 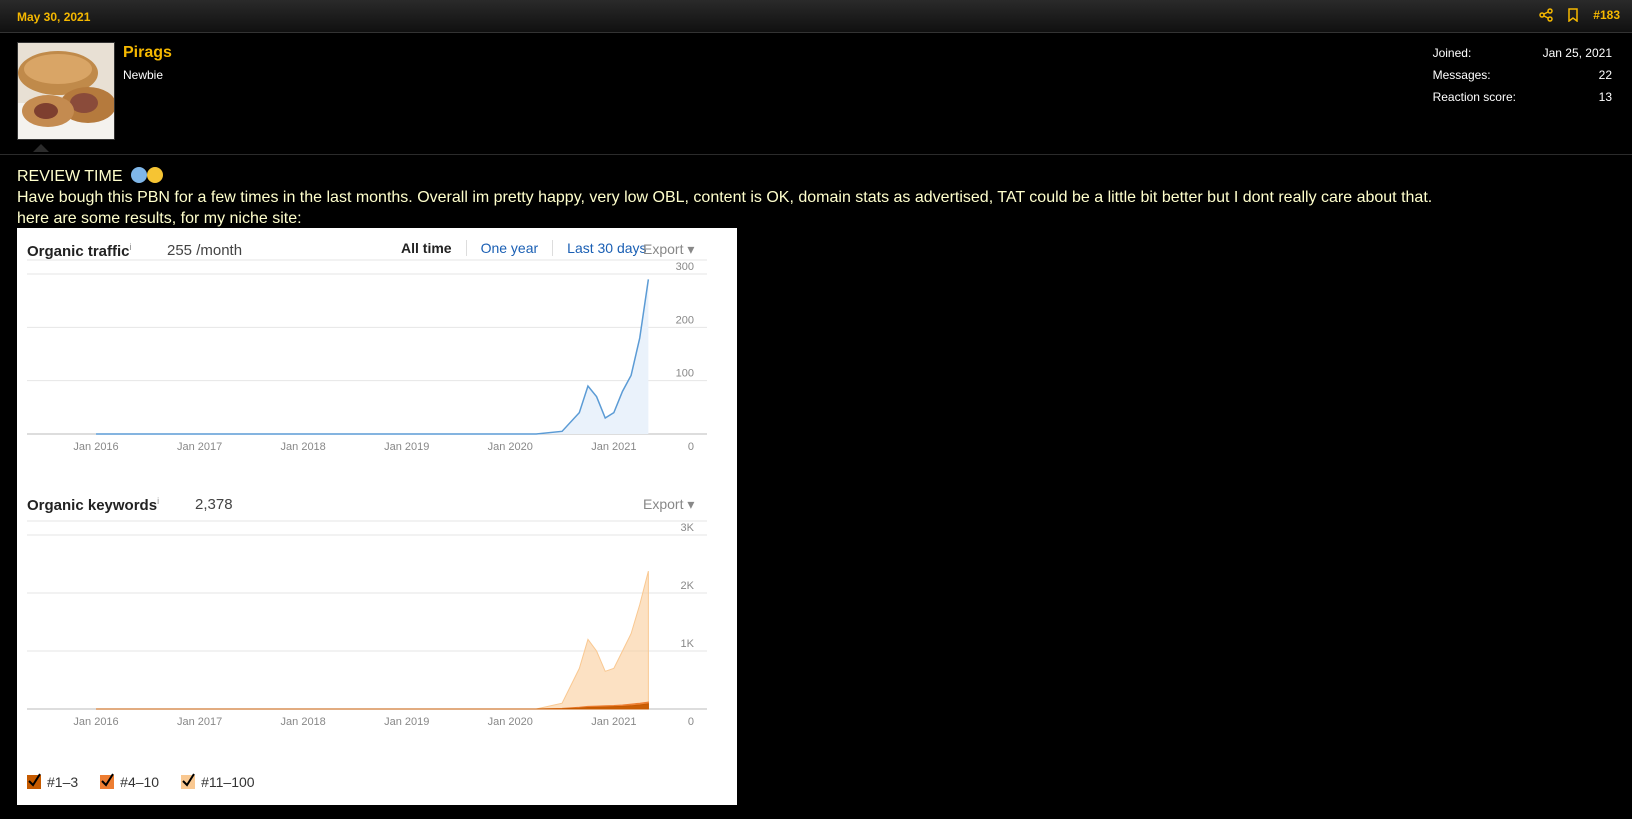 What do you see at coordinates (66, 91) in the screenshot?
I see `avatar` at bounding box center [66, 91].